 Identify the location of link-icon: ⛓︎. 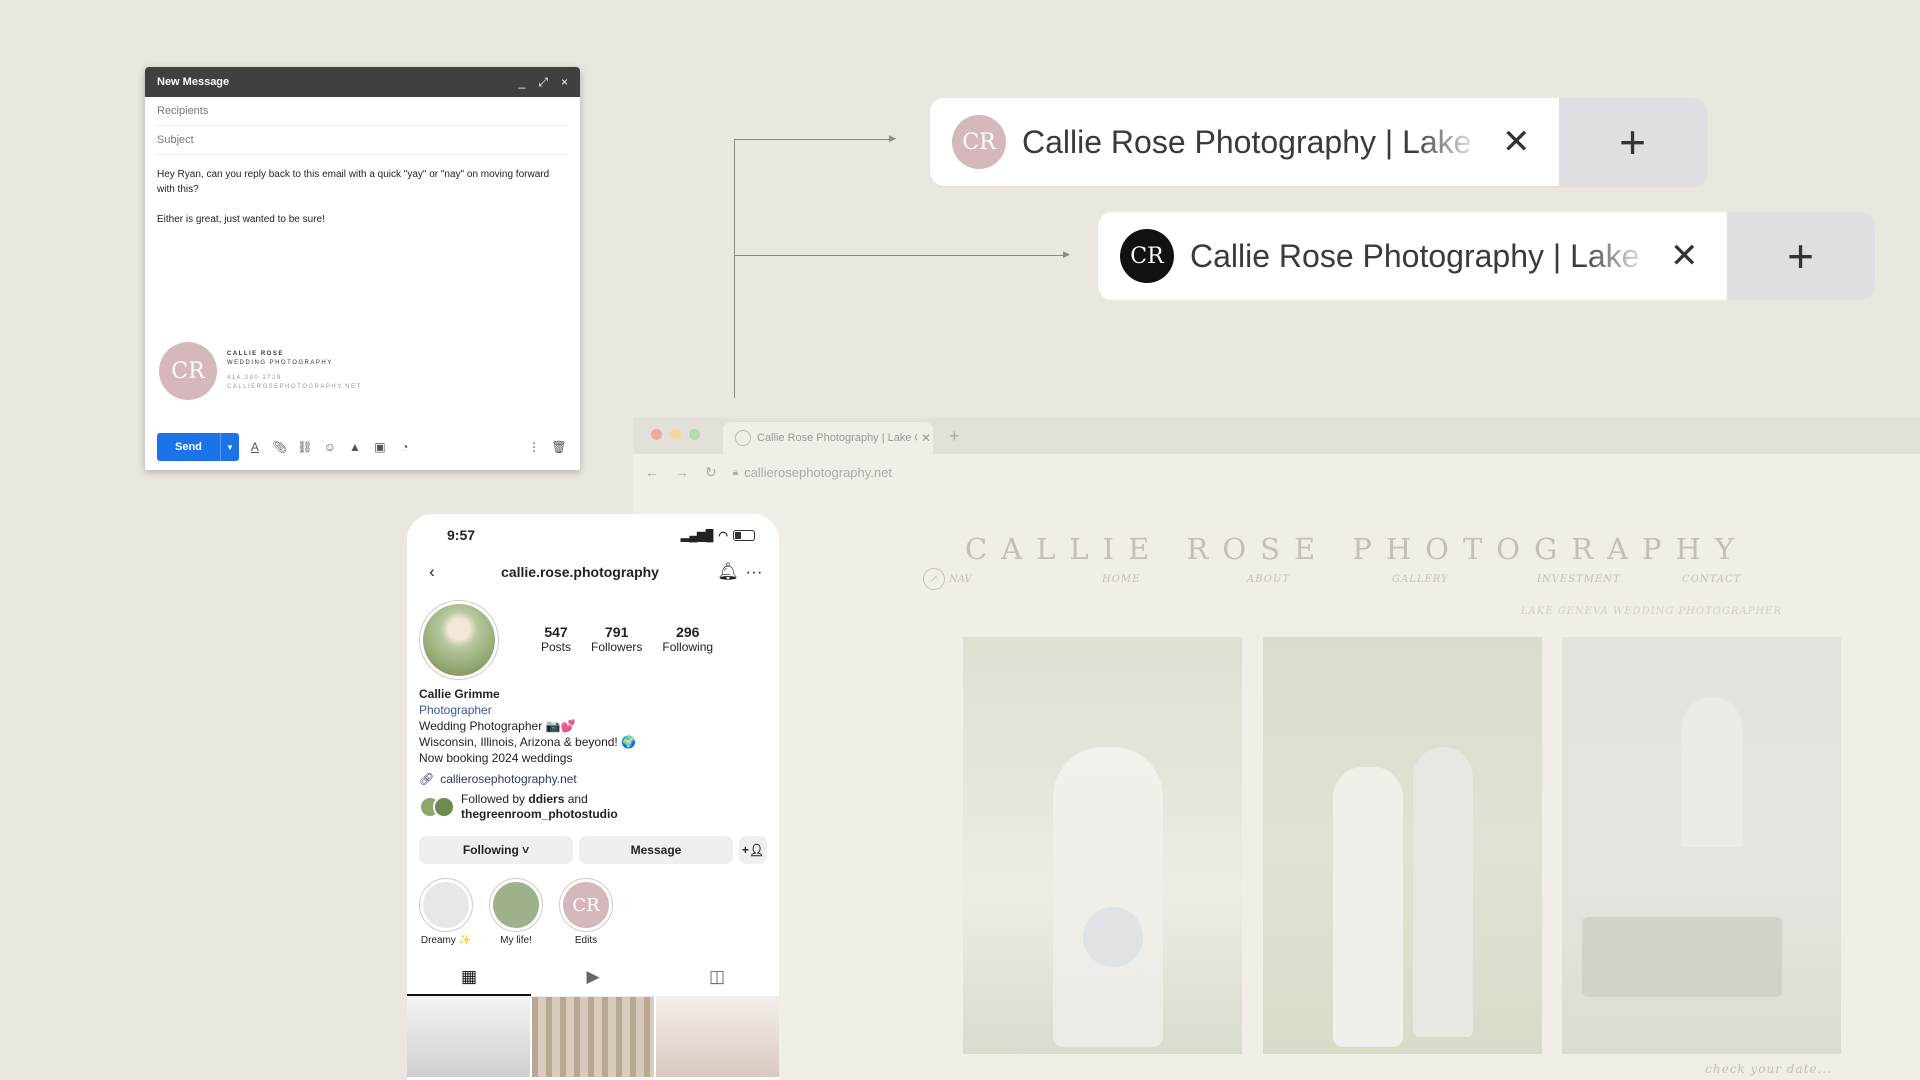
(305, 447).